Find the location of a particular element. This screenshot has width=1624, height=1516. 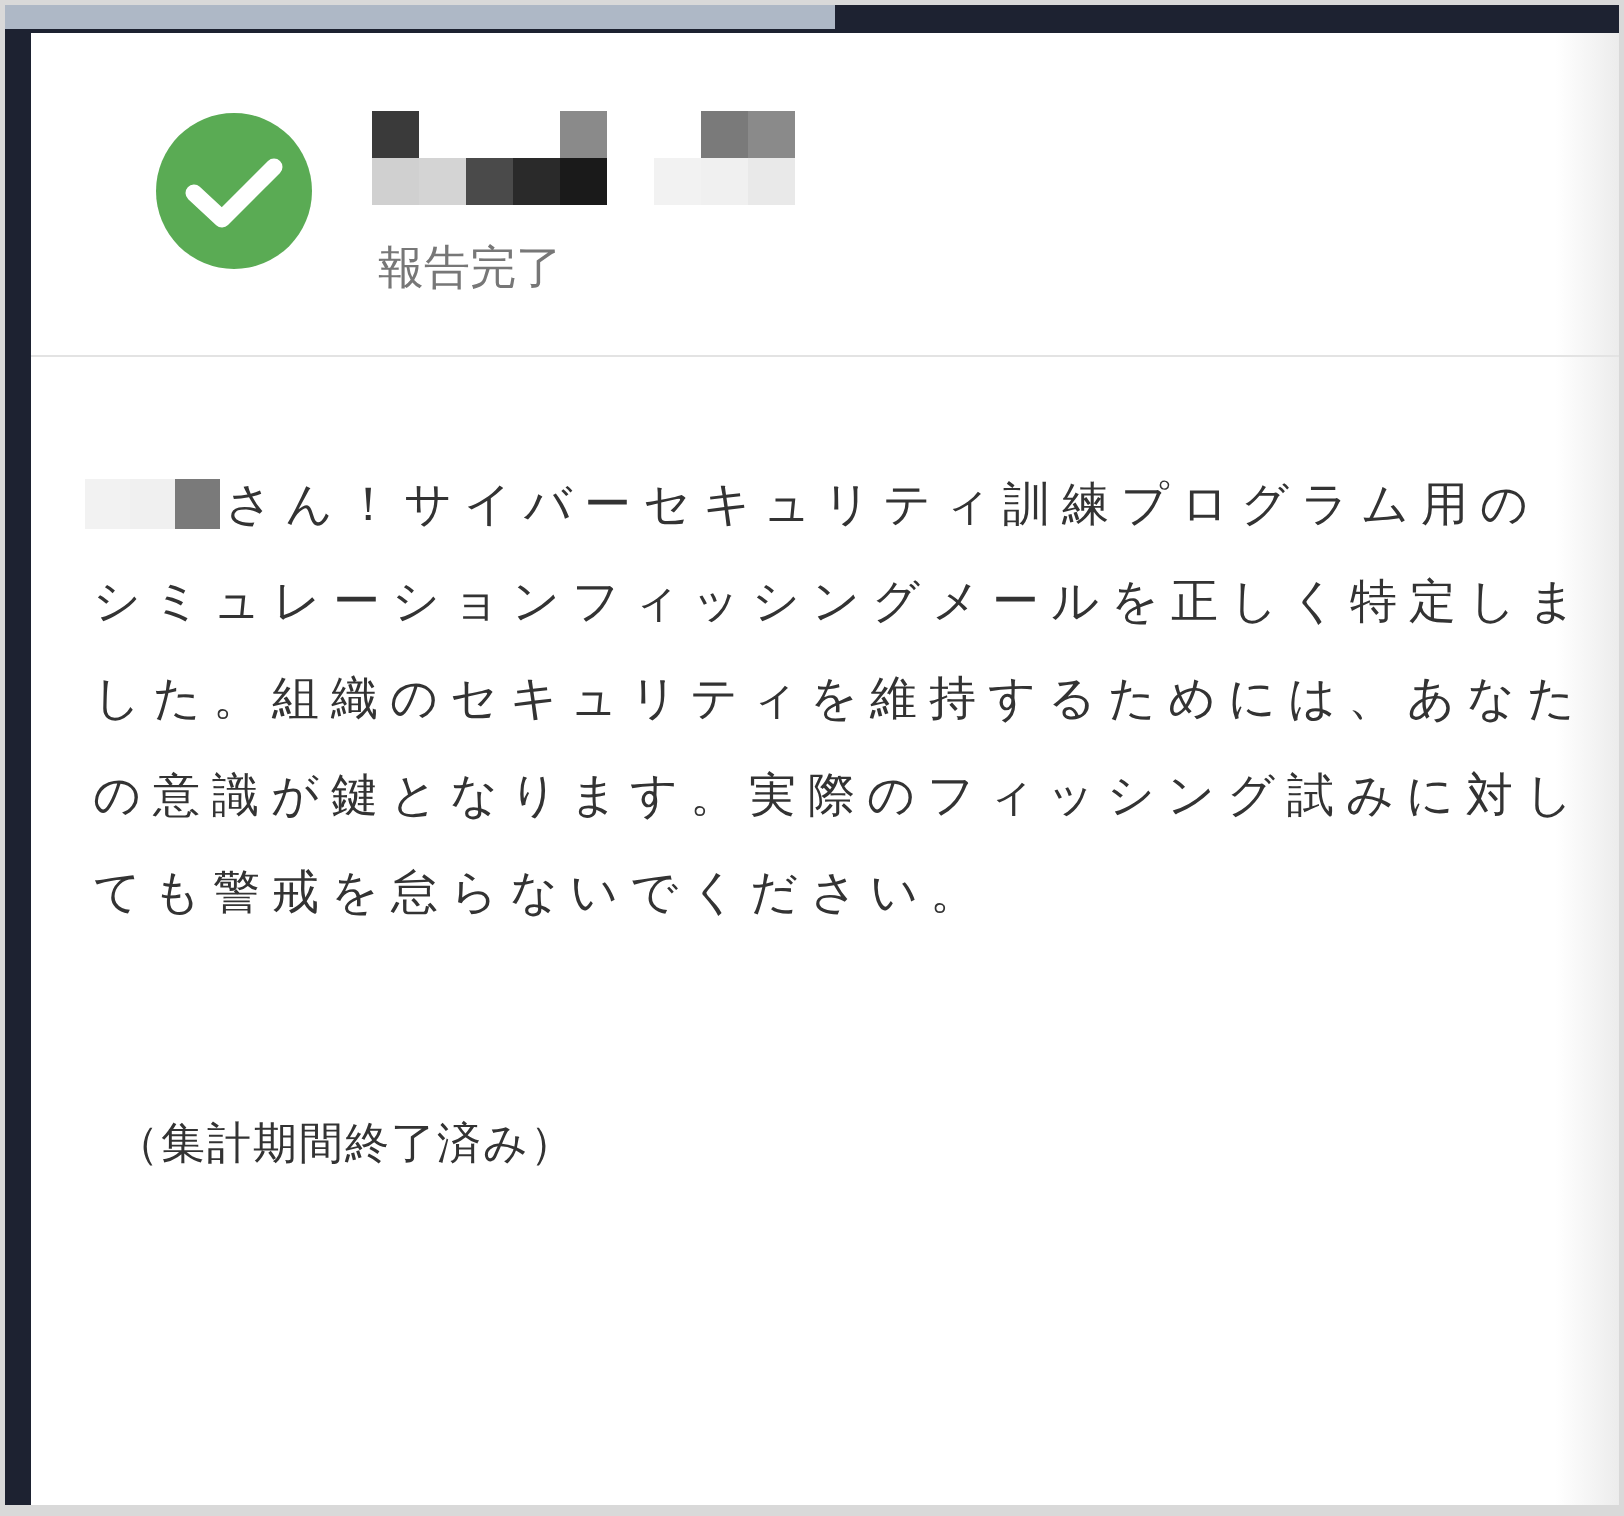

greeting-text: さん！サイバーセキュリティ訓練プログラム用の is located at coordinates (882, 504).